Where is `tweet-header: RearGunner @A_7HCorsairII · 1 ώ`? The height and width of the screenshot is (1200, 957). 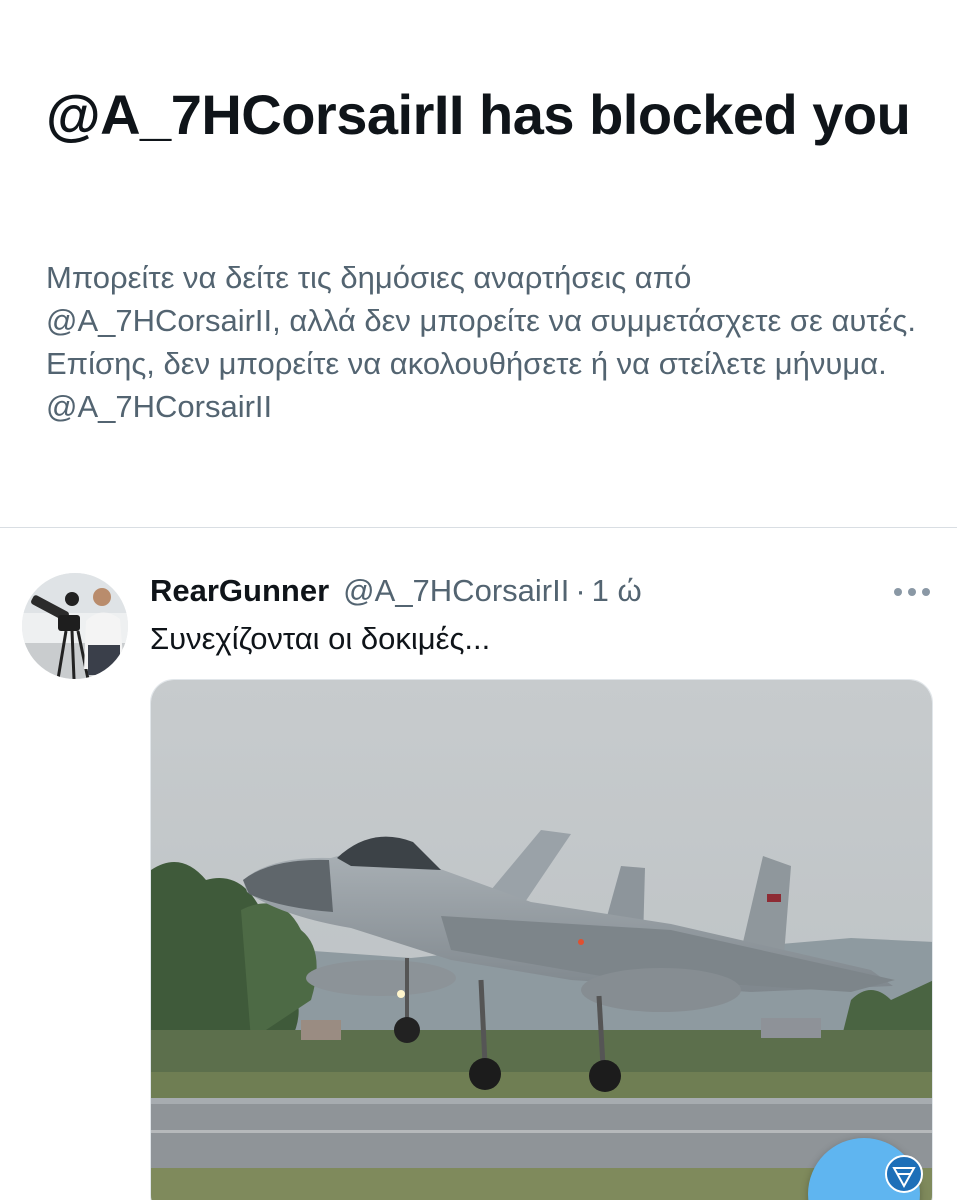 tweet-header: RearGunner @A_7HCorsairII · 1 ώ is located at coordinates (396, 591).